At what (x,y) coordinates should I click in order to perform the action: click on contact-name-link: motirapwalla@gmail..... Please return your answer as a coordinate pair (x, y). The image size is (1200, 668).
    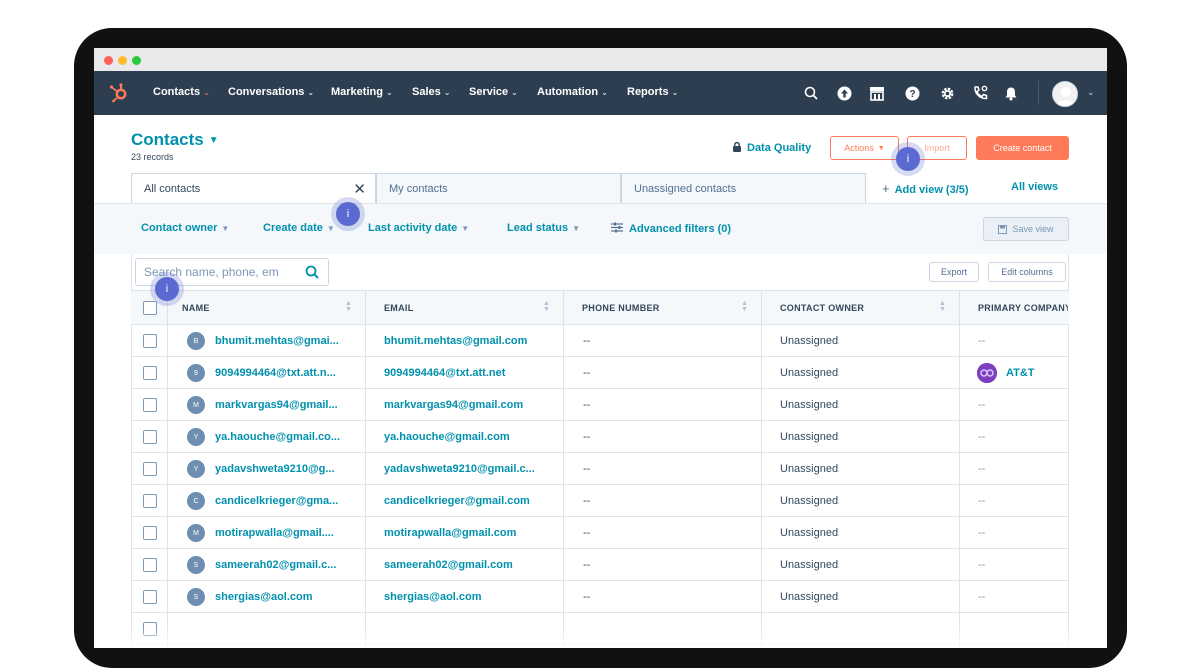
    Looking at the image, I should click on (280, 533).